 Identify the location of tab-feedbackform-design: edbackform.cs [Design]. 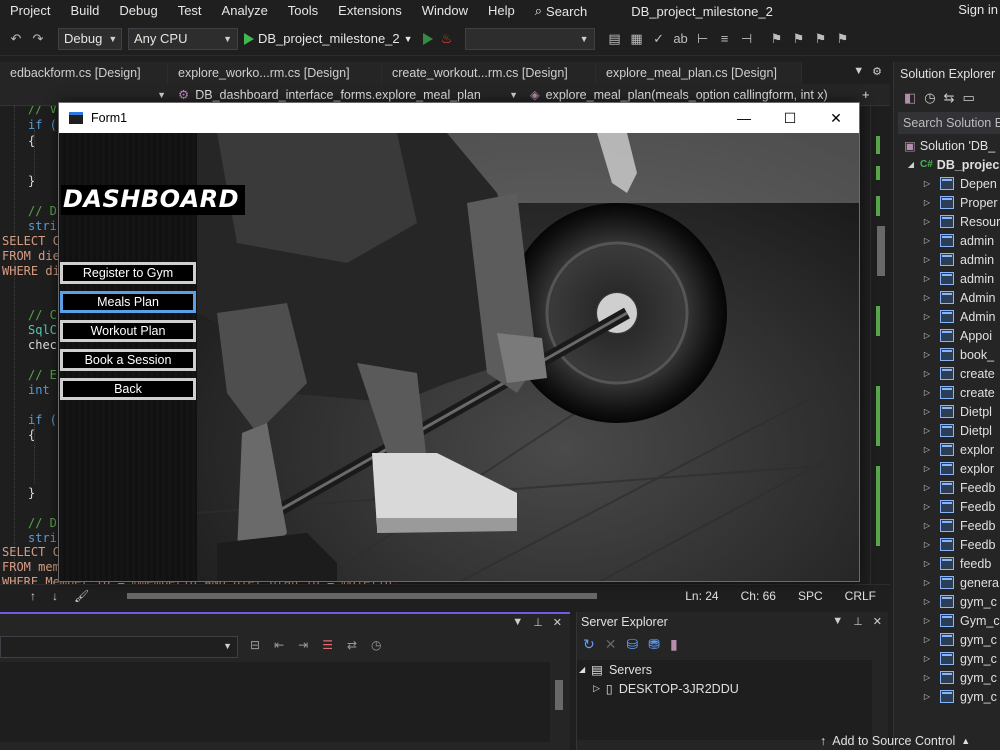
(84, 73).